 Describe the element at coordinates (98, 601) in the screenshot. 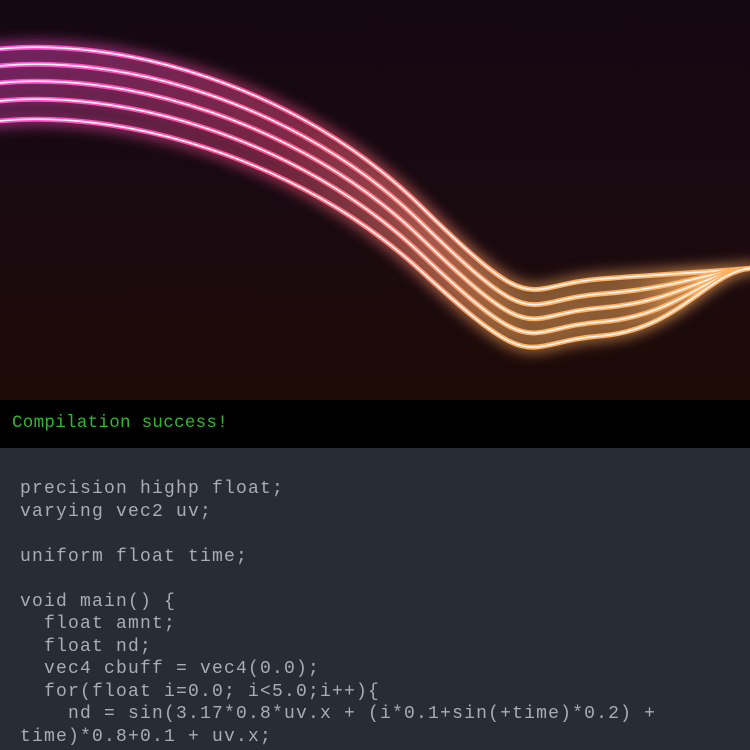

I see `code-line: void main() {` at that location.